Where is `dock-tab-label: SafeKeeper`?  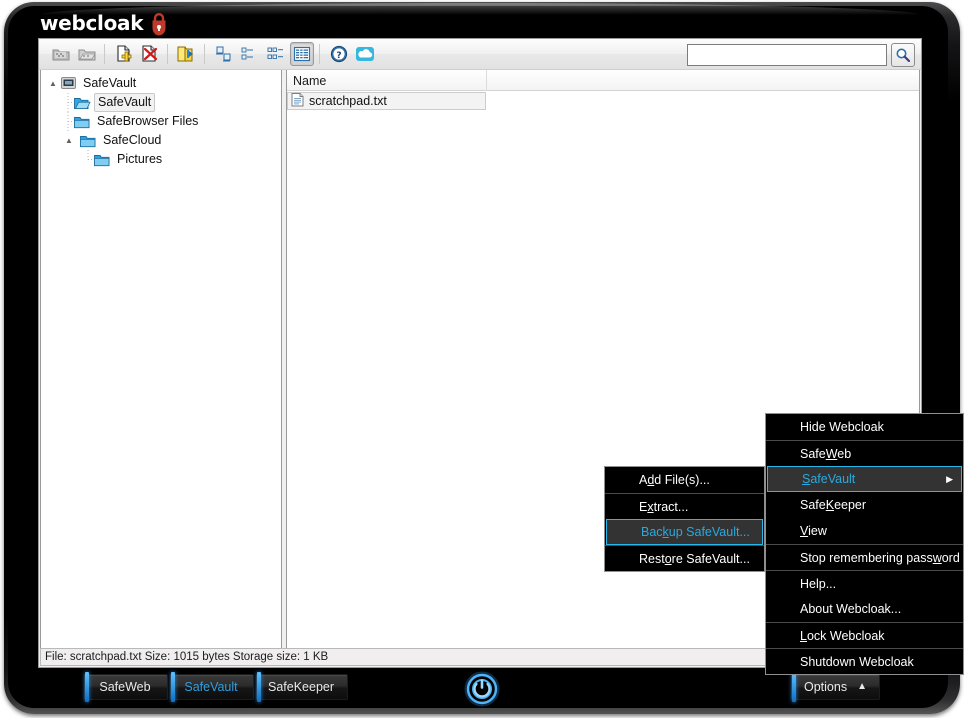
dock-tab-label: SafeKeeper is located at coordinates (301, 687).